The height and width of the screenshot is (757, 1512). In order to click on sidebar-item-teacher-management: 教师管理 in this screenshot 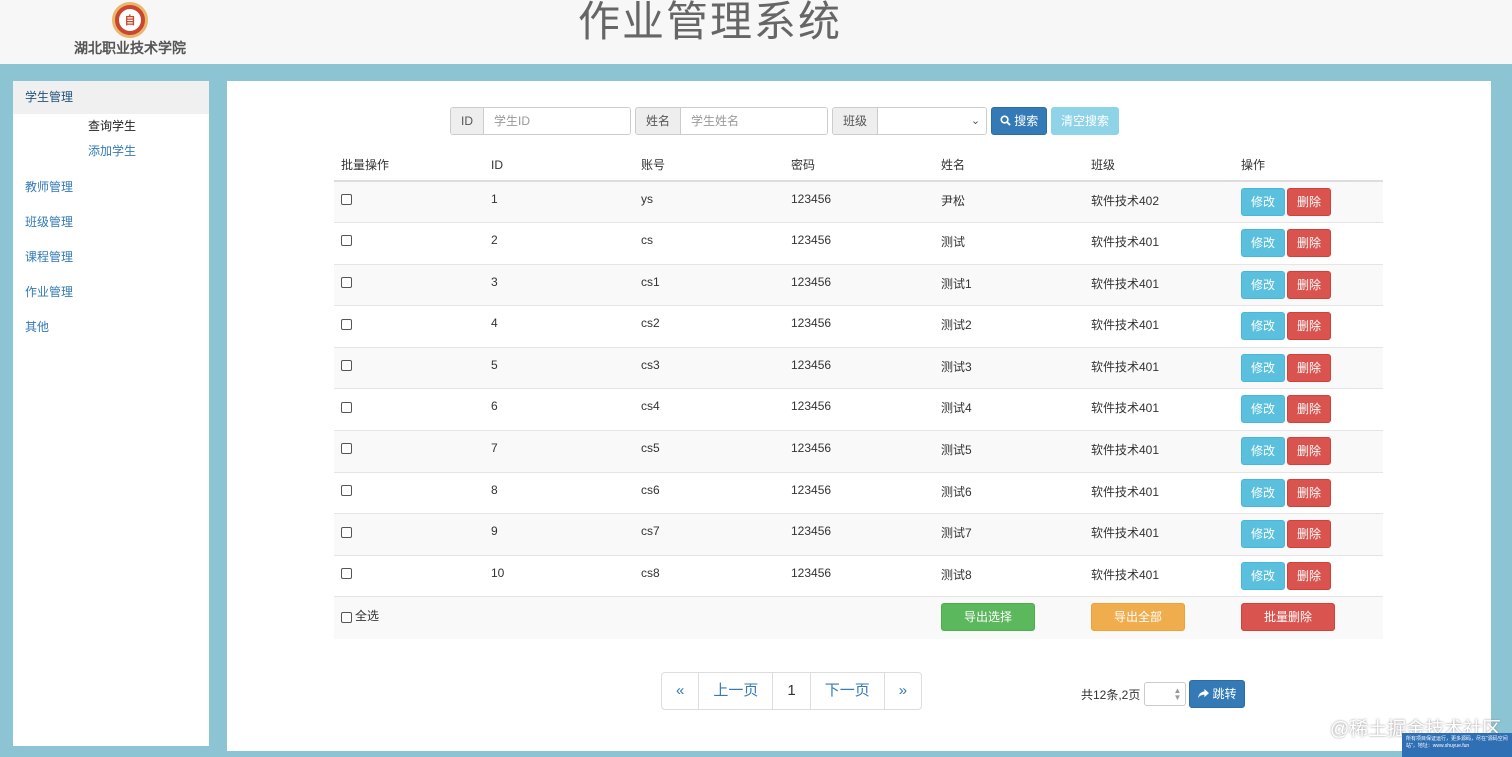, I will do `click(111, 187)`.